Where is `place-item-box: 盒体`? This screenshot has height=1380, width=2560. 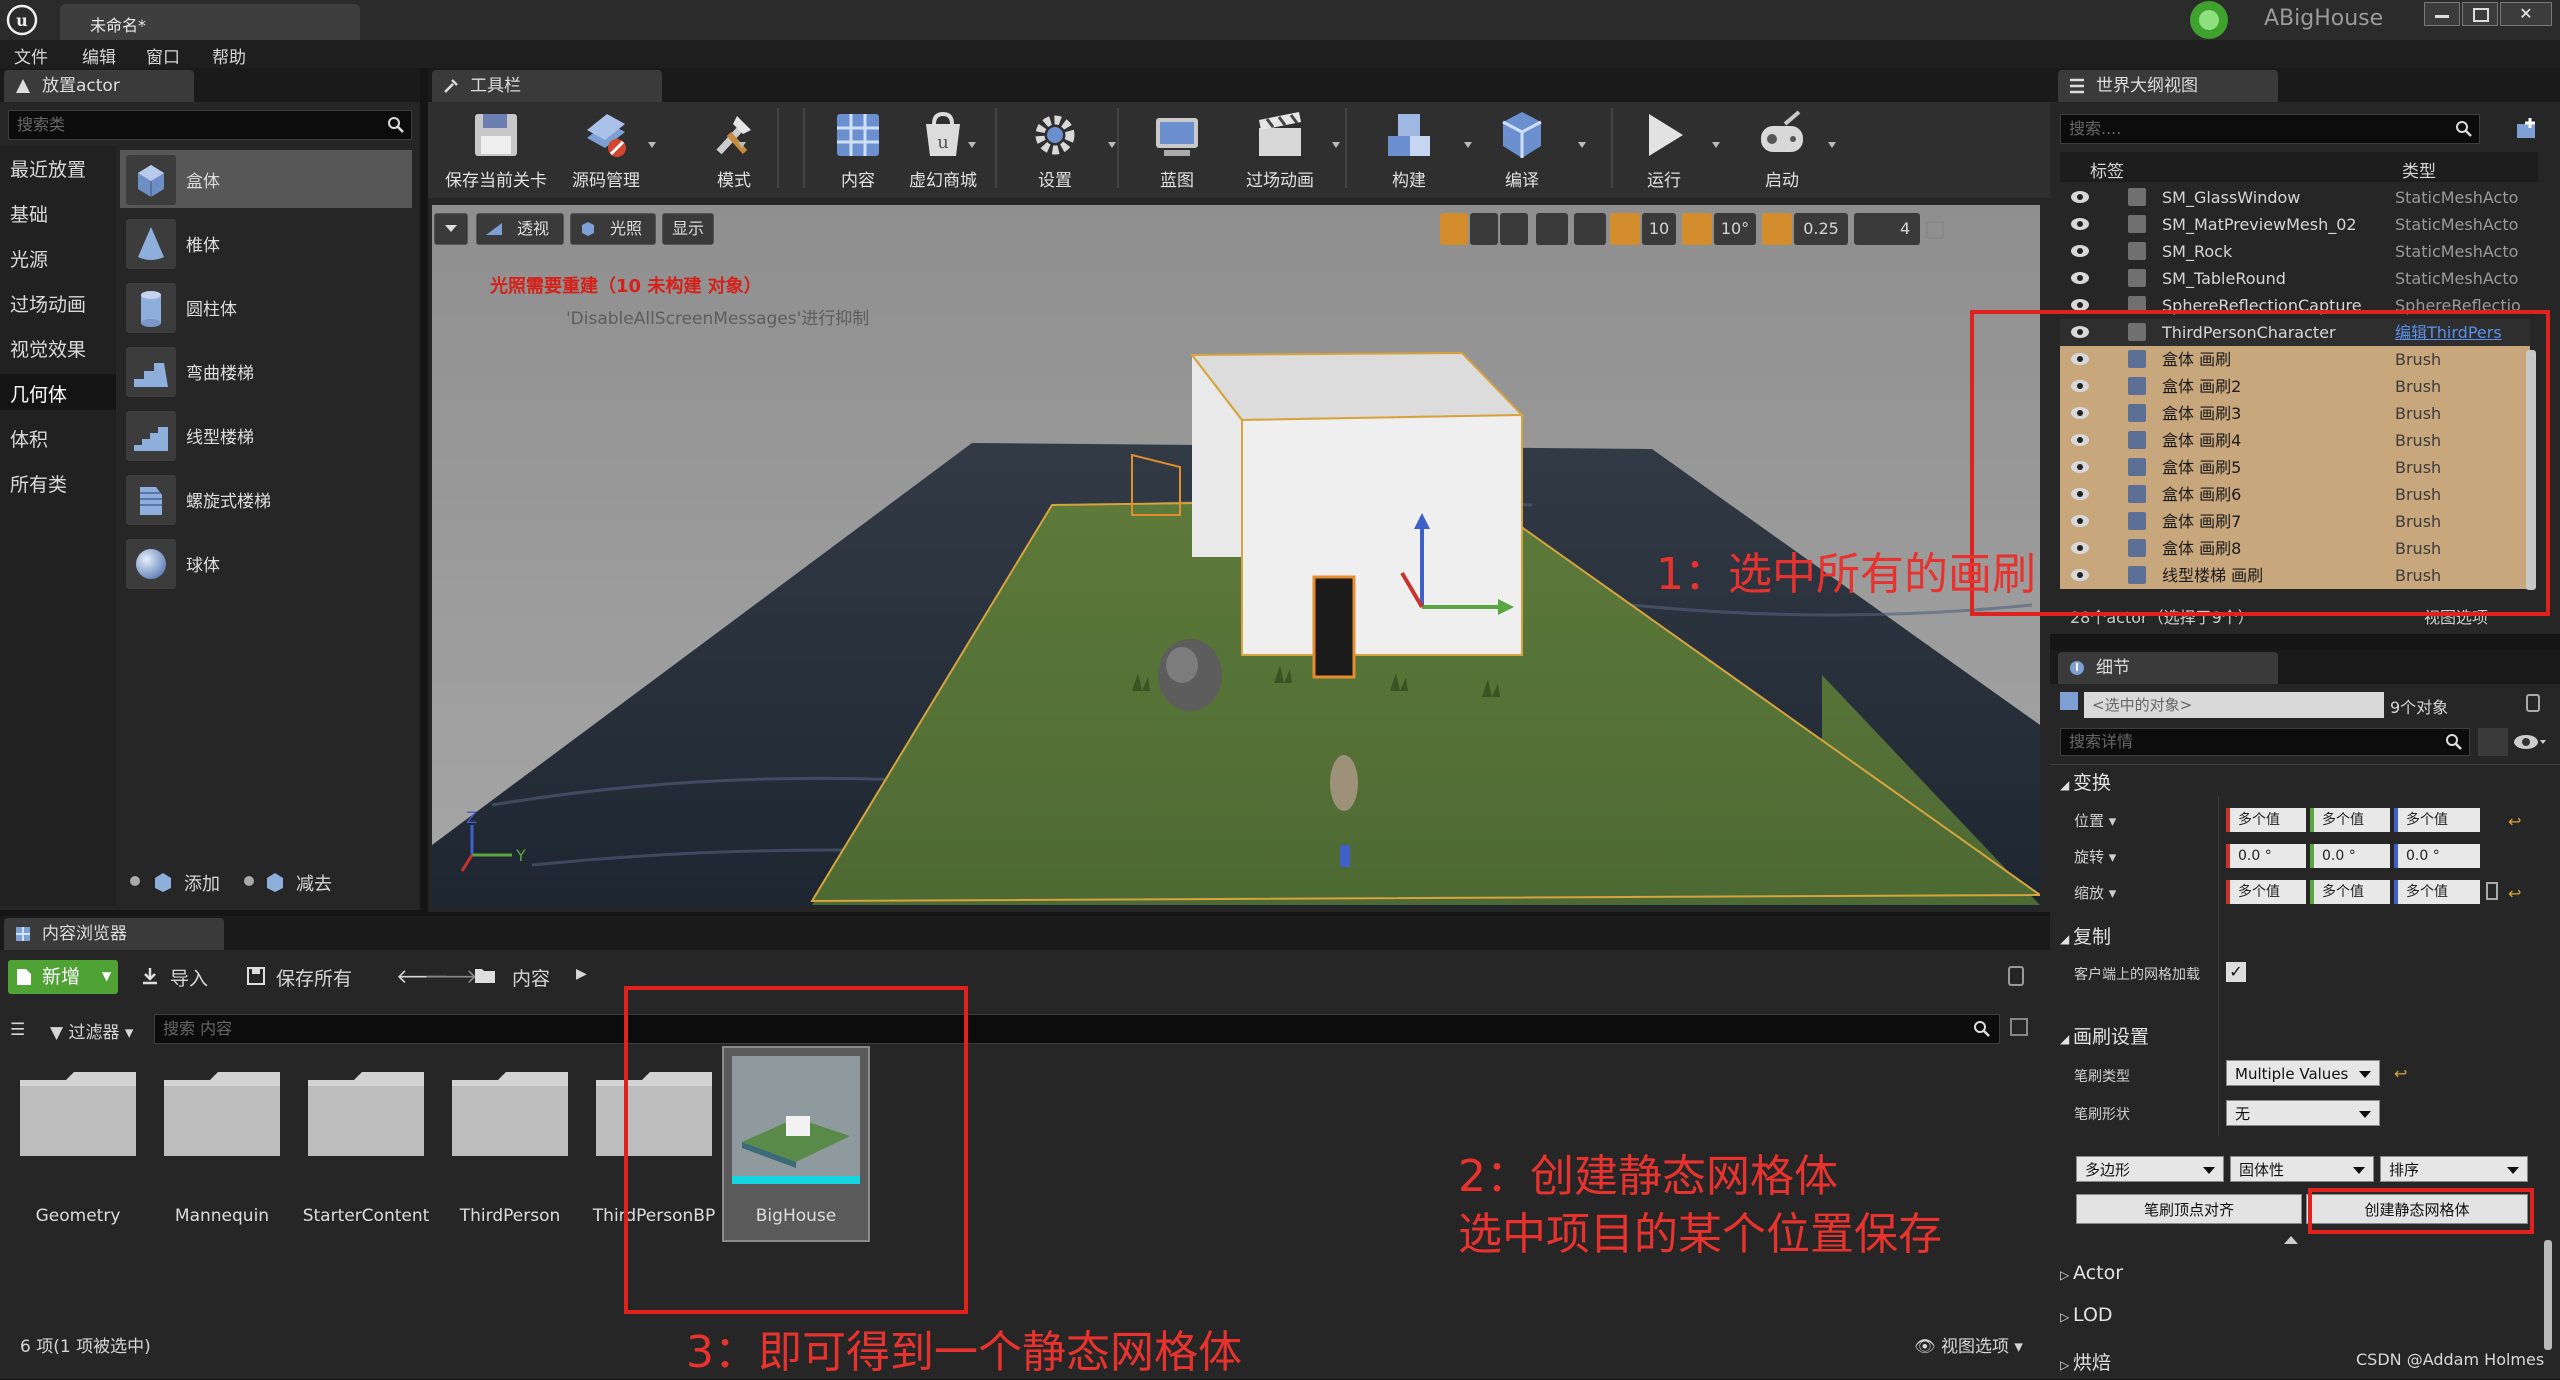 place-item-box: 盒体 is located at coordinates (266, 179).